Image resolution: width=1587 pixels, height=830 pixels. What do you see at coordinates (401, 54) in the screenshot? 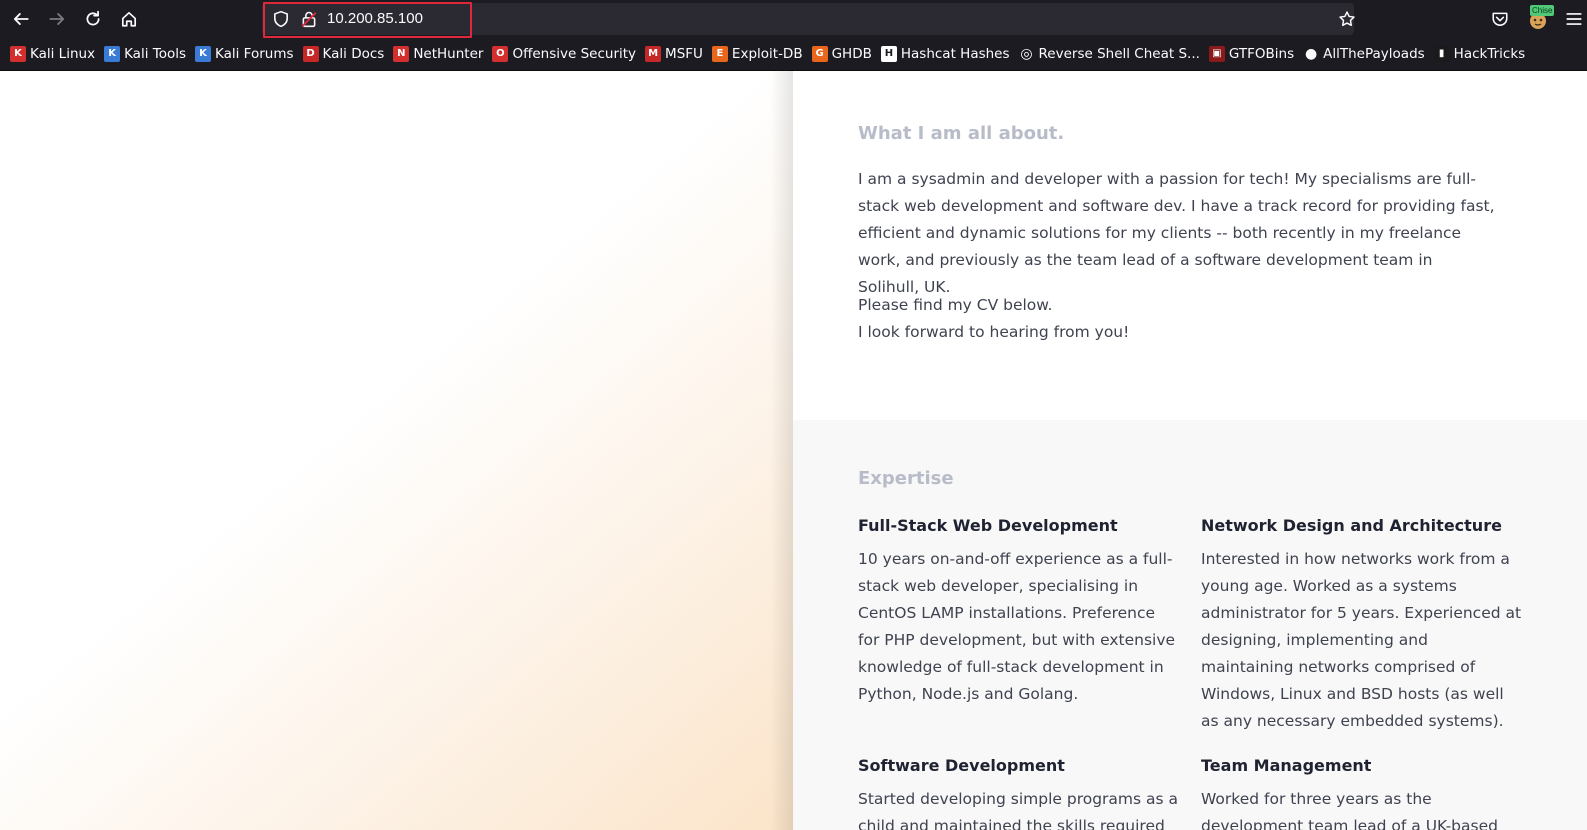
I see `nethunter-icon: N` at bounding box center [401, 54].